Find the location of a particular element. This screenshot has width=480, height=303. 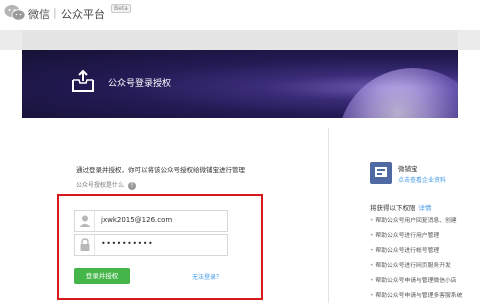

planet-decoration is located at coordinates (398, 93).